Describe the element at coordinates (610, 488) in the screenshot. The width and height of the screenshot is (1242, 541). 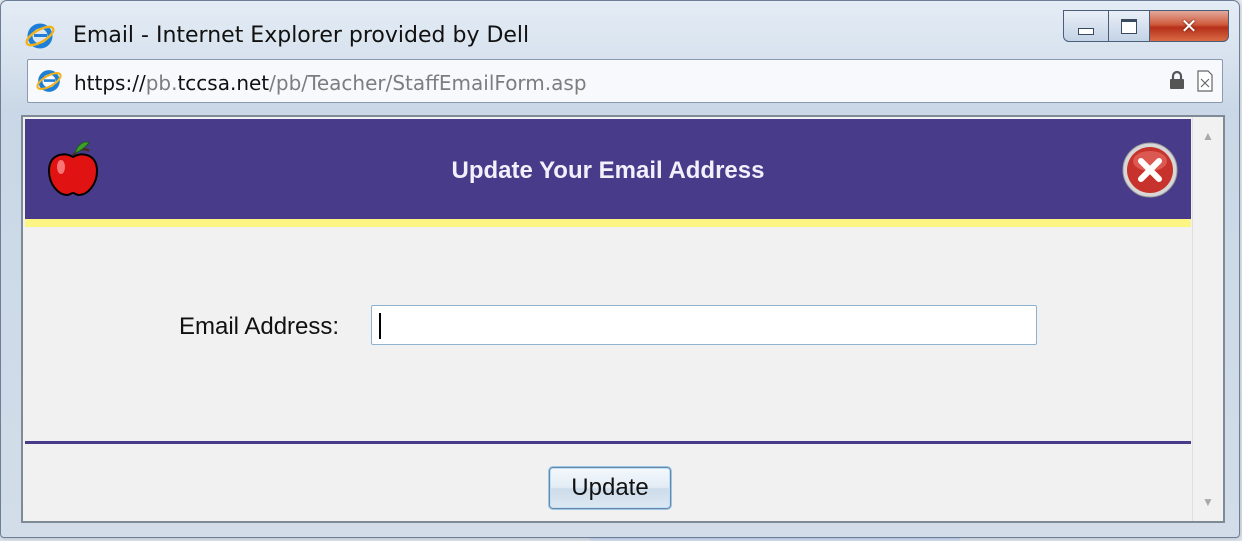
I see `update-button: Update` at that location.